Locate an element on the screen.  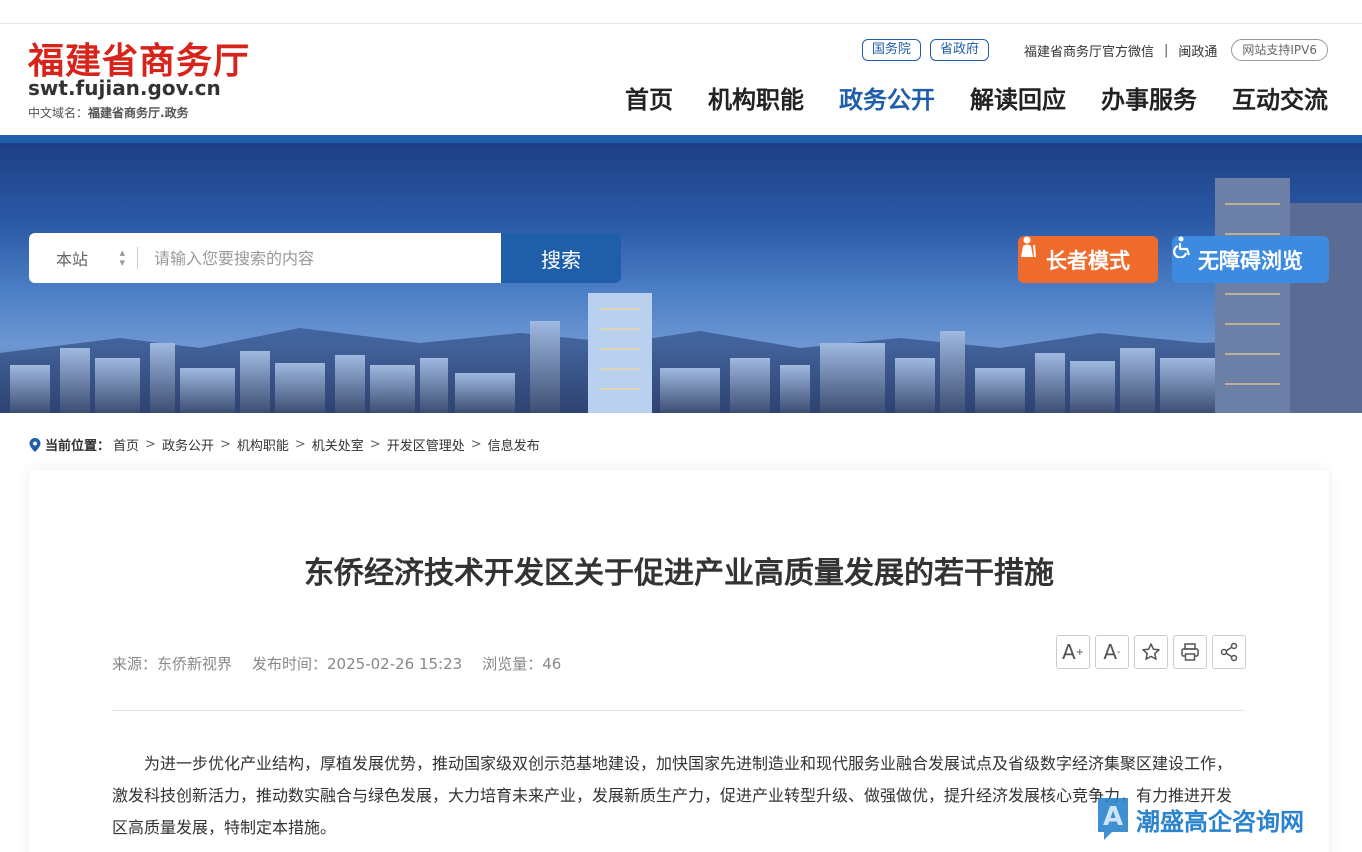
nav-organization: 机构职能 is located at coordinates (756, 100).